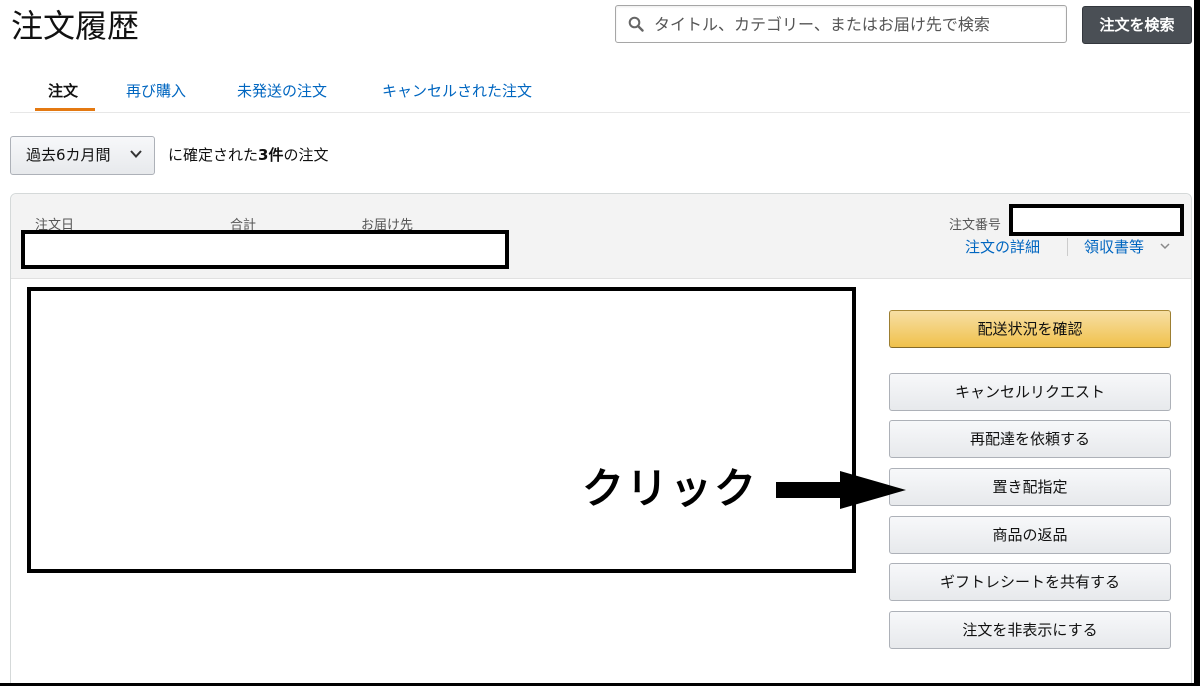 The width and height of the screenshot is (1200, 686). What do you see at coordinates (1067, 247) in the screenshot?
I see `link-divider` at bounding box center [1067, 247].